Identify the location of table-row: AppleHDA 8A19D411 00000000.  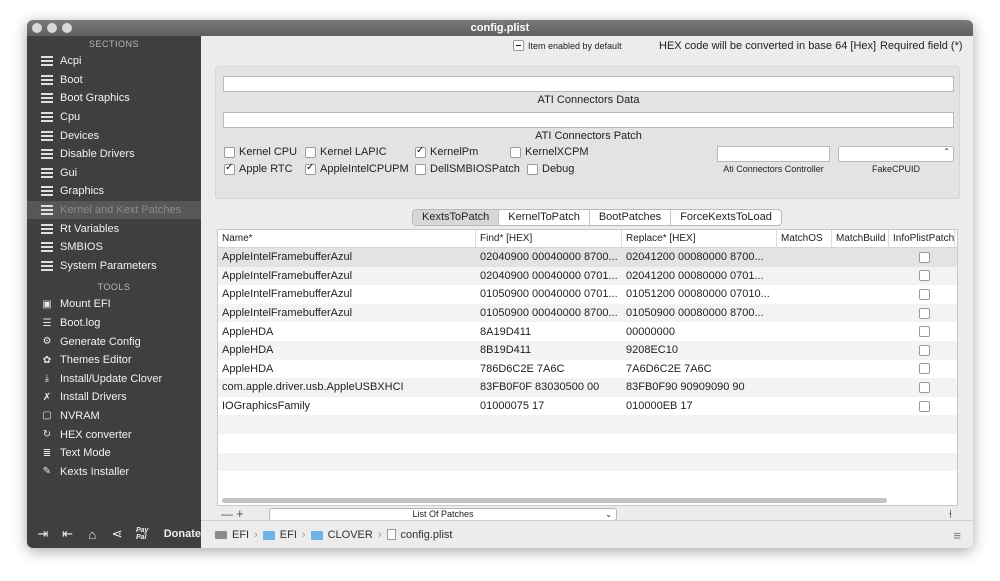
(587, 331).